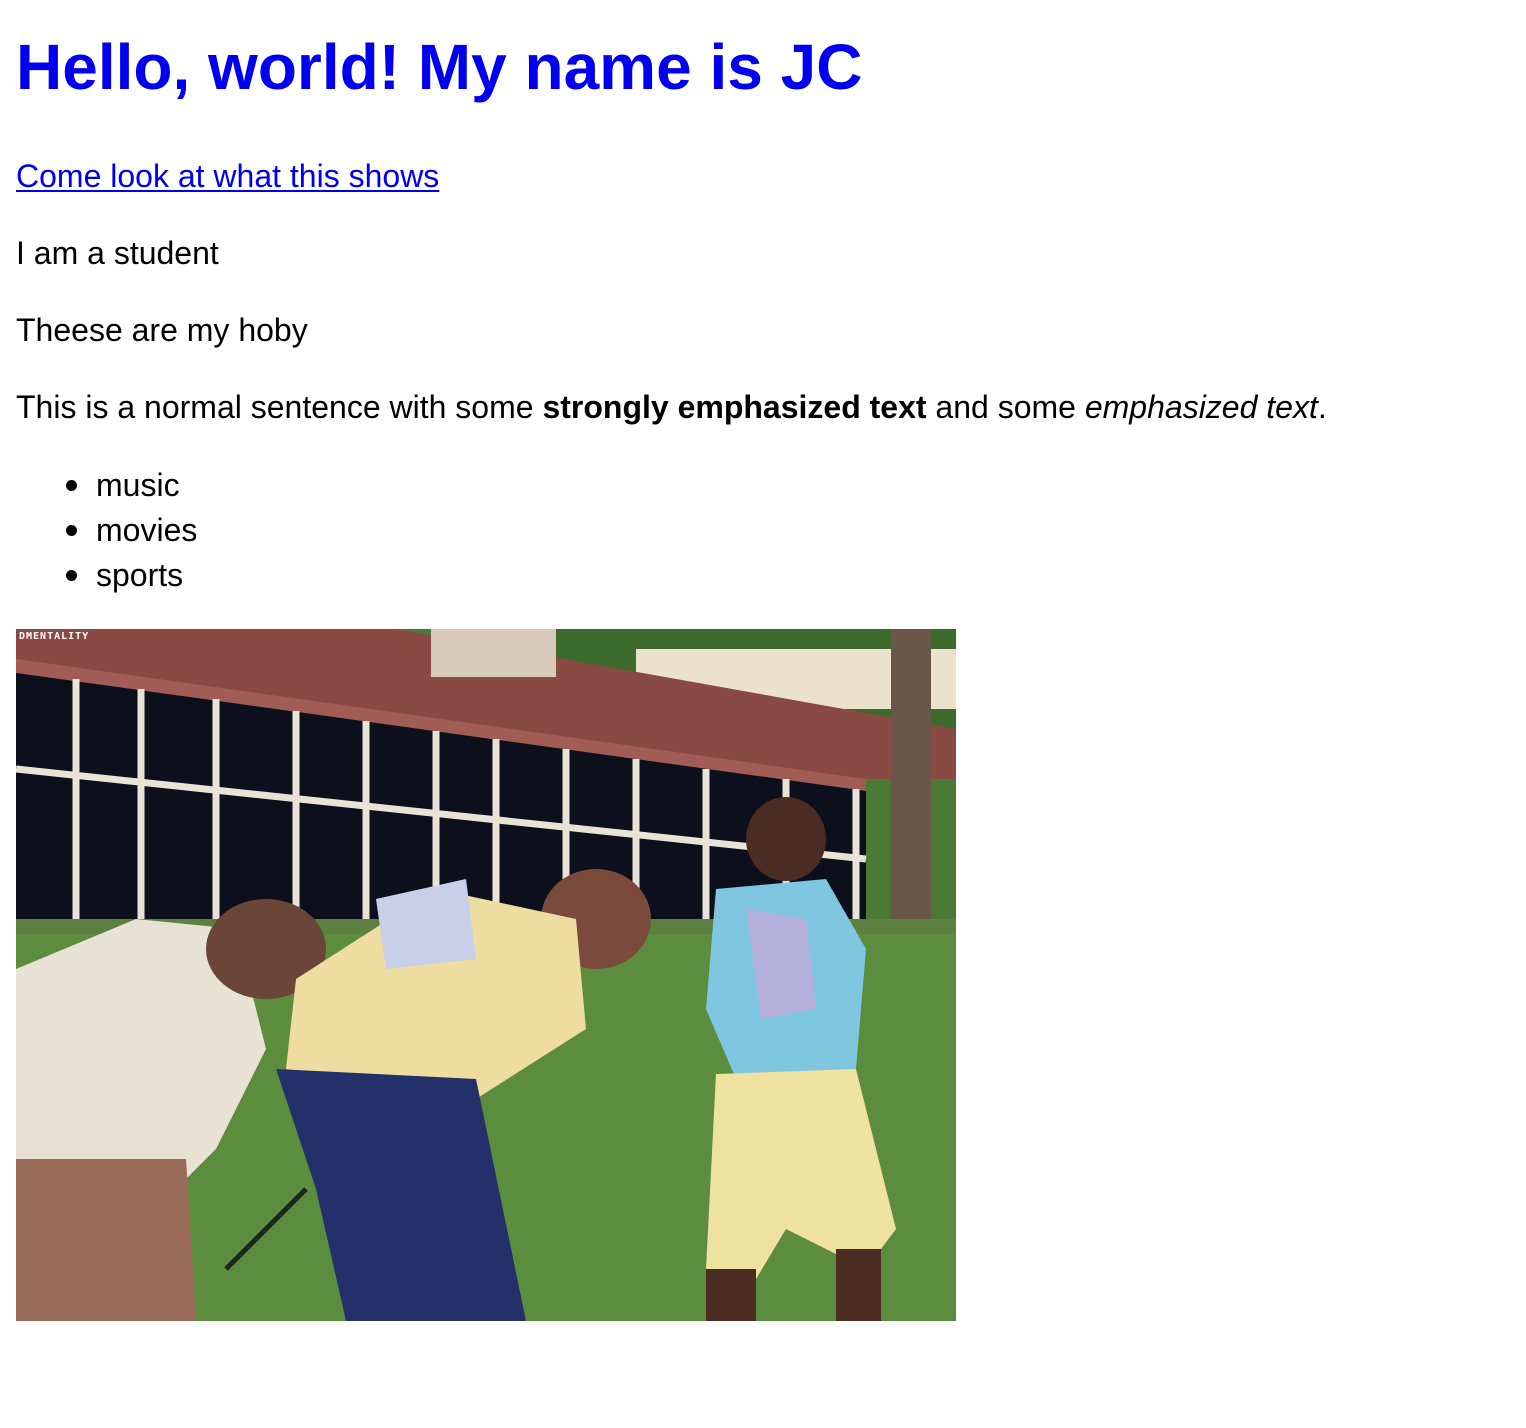 The image size is (1526, 1428). Describe the element at coordinates (138, 485) in the screenshot. I see `hobby-label: music` at that location.